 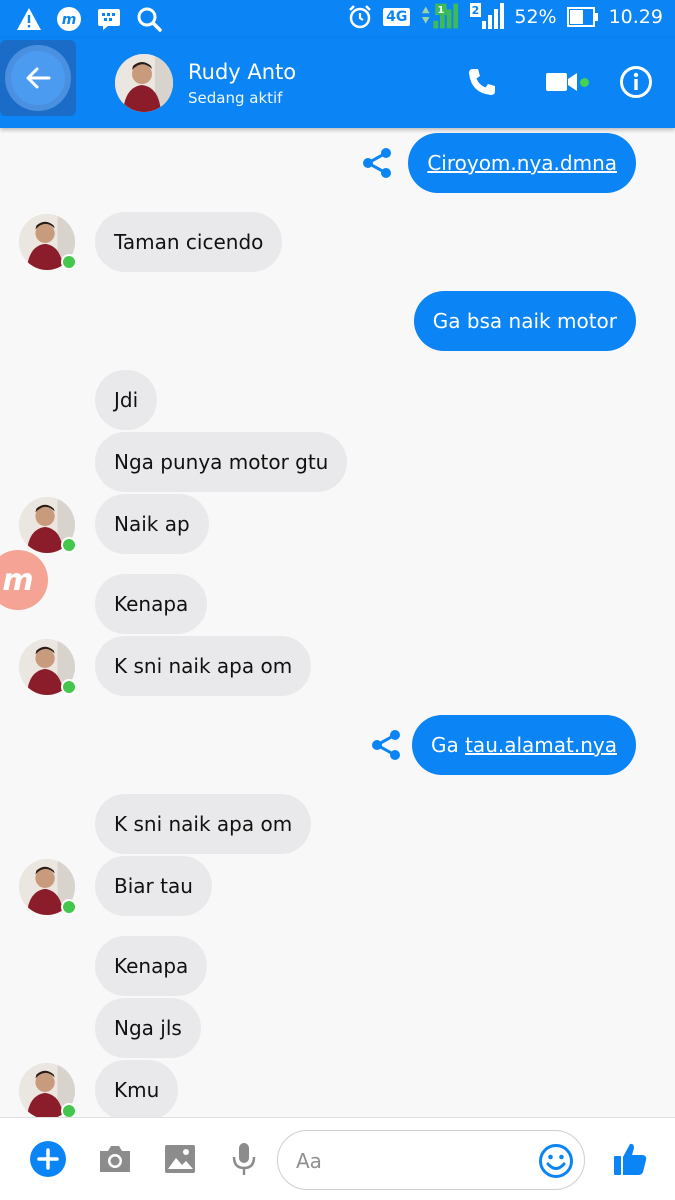 What do you see at coordinates (397, 17) in the screenshot?
I see `network-type: 4G` at bounding box center [397, 17].